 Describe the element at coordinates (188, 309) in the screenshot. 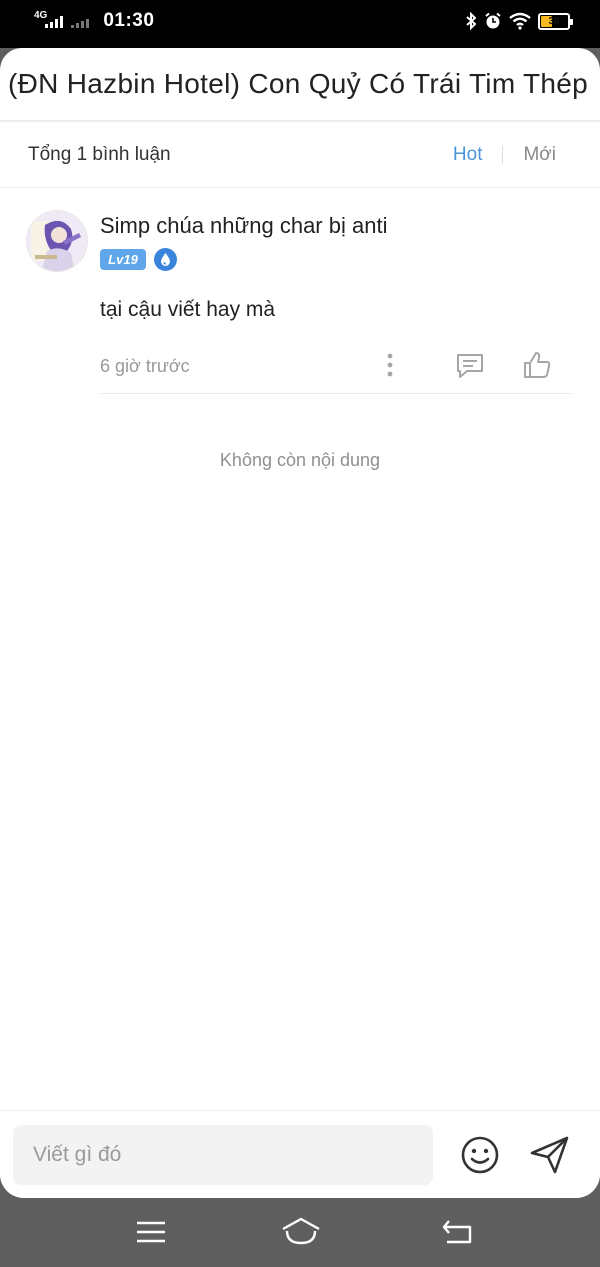

I see `comment-text: tại cậu viết hay mà` at that location.